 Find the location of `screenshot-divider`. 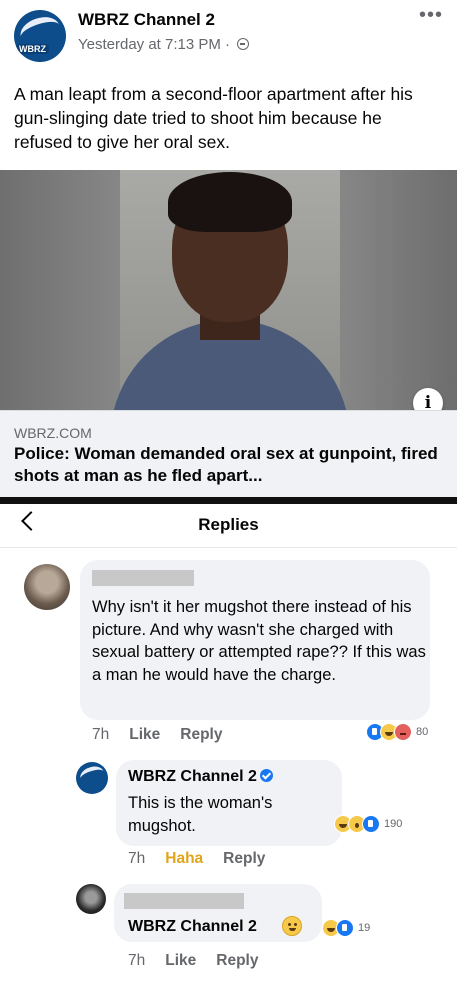

screenshot-divider is located at coordinates (228, 500).